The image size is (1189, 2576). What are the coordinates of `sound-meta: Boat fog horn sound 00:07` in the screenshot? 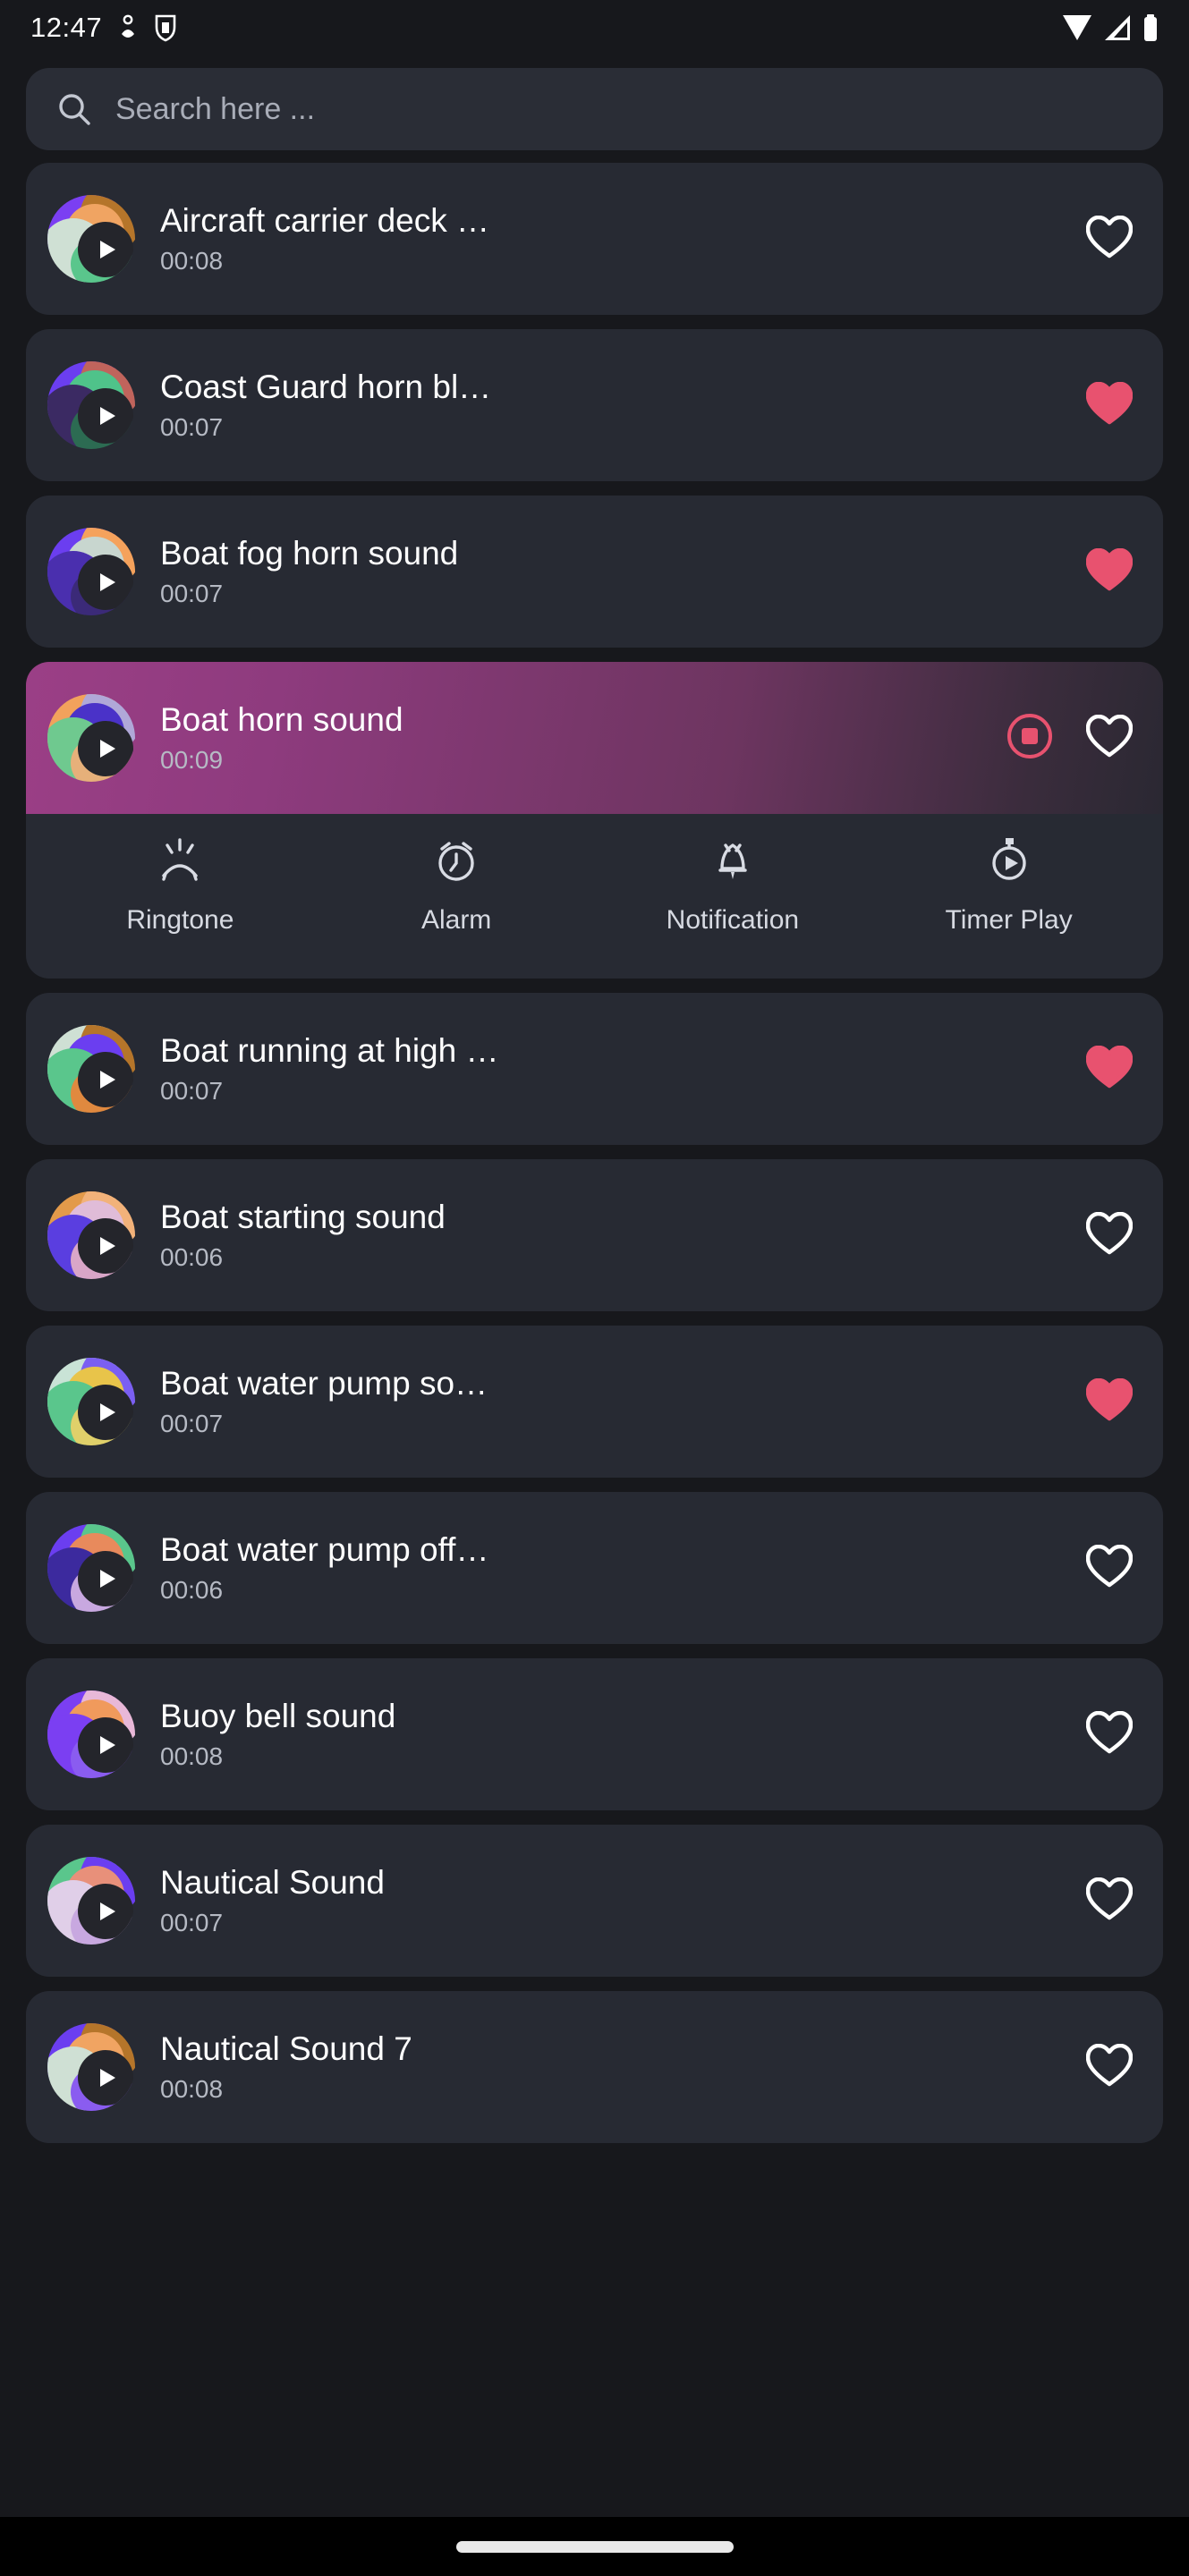 It's located at (610, 572).